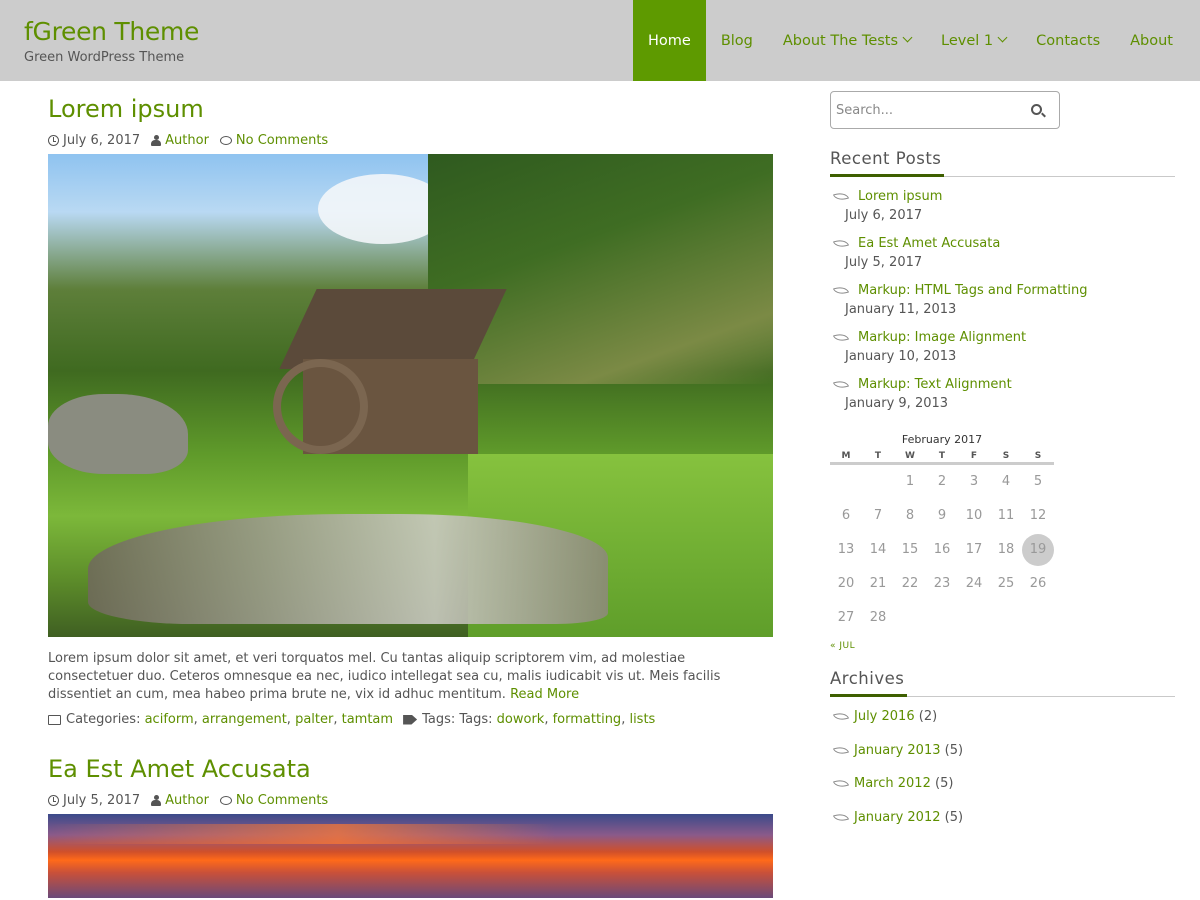 The height and width of the screenshot is (900, 1200). I want to click on post-title: Ea Est Amet Accusata, so click(410, 769).